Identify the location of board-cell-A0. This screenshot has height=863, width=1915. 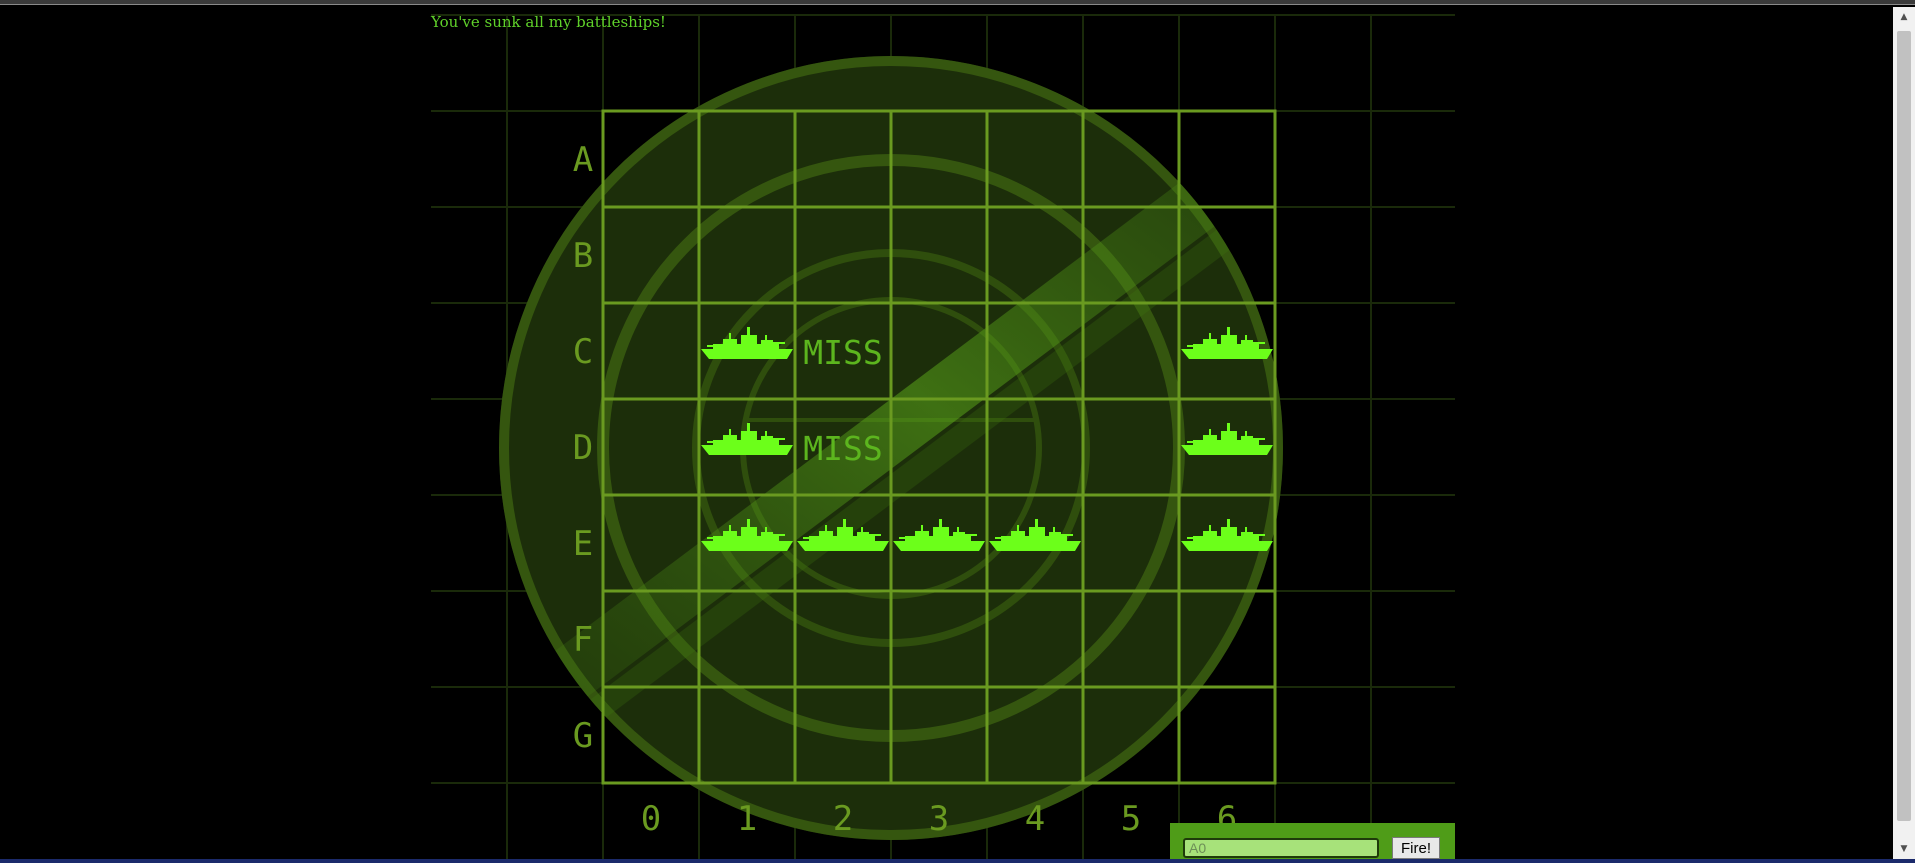
(651, 159).